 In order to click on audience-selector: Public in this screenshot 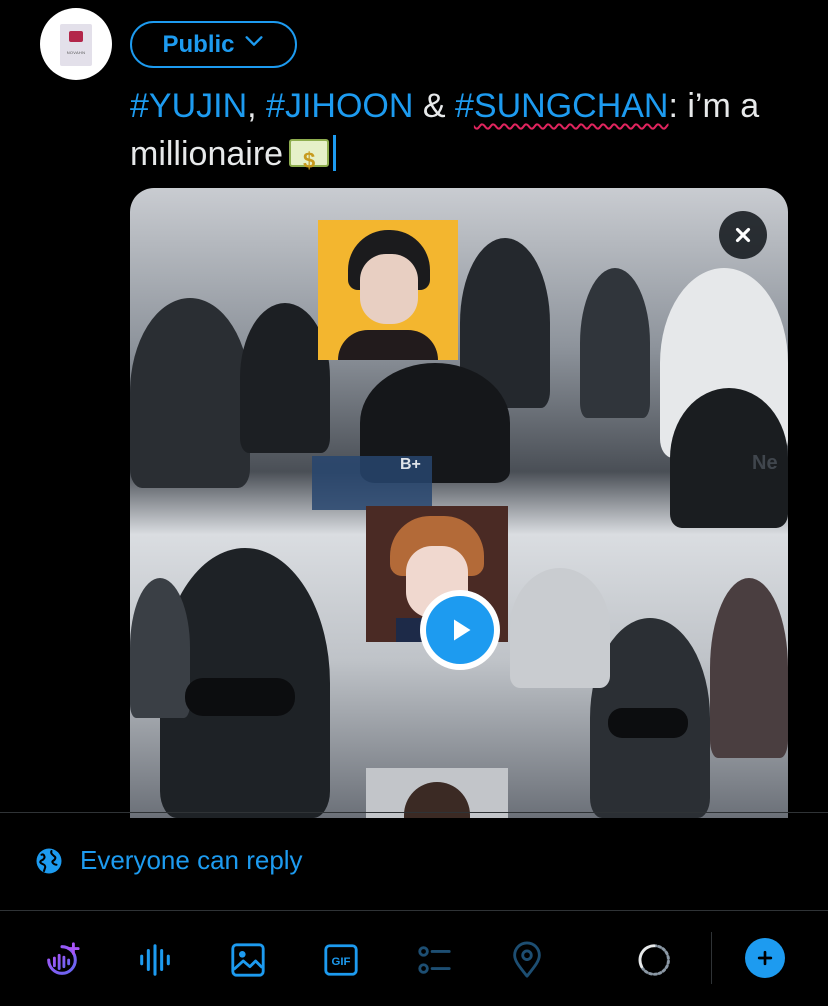, I will do `click(213, 44)`.